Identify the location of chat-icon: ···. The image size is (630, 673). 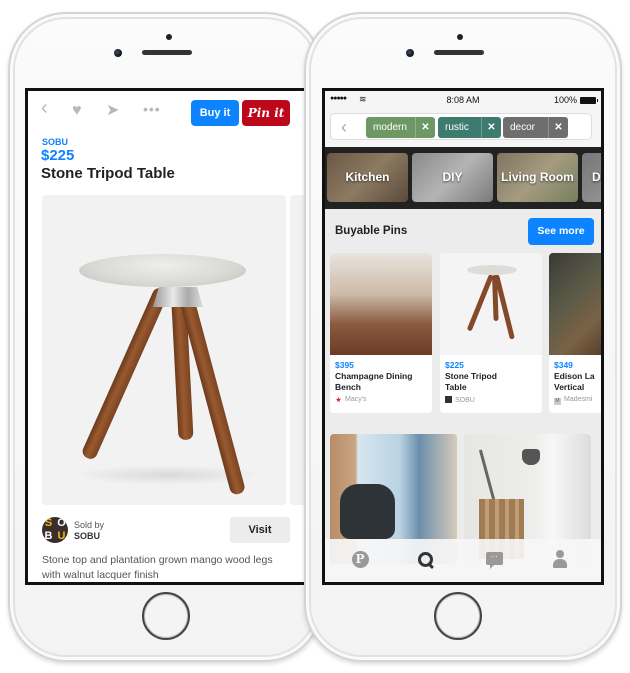
(494, 560).